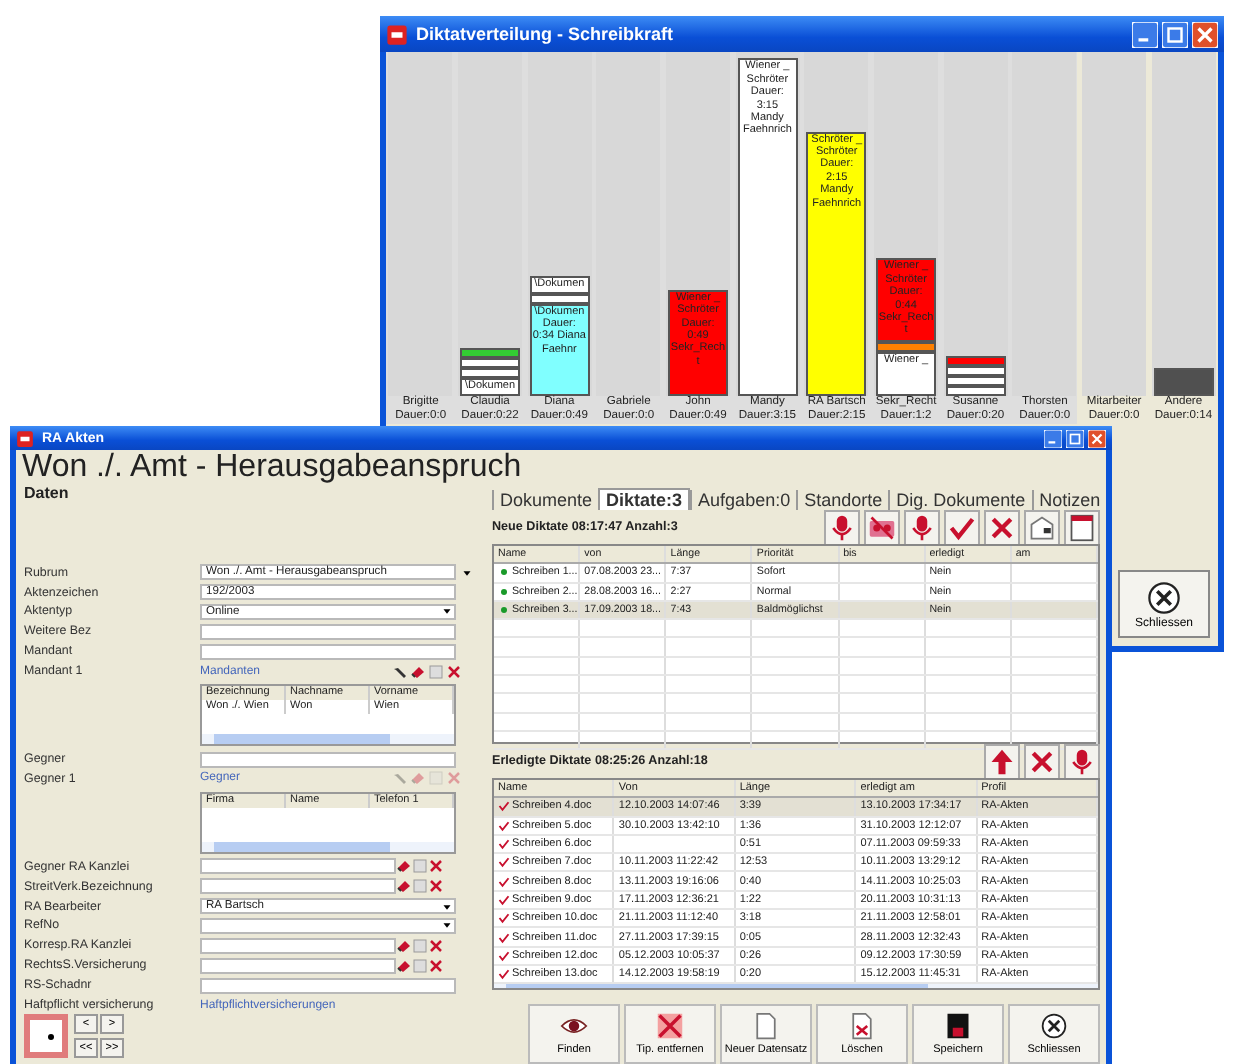 This screenshot has width=1250, height=1064. What do you see at coordinates (447, 611) in the screenshot?
I see `dropdown-arrow-icon` at bounding box center [447, 611].